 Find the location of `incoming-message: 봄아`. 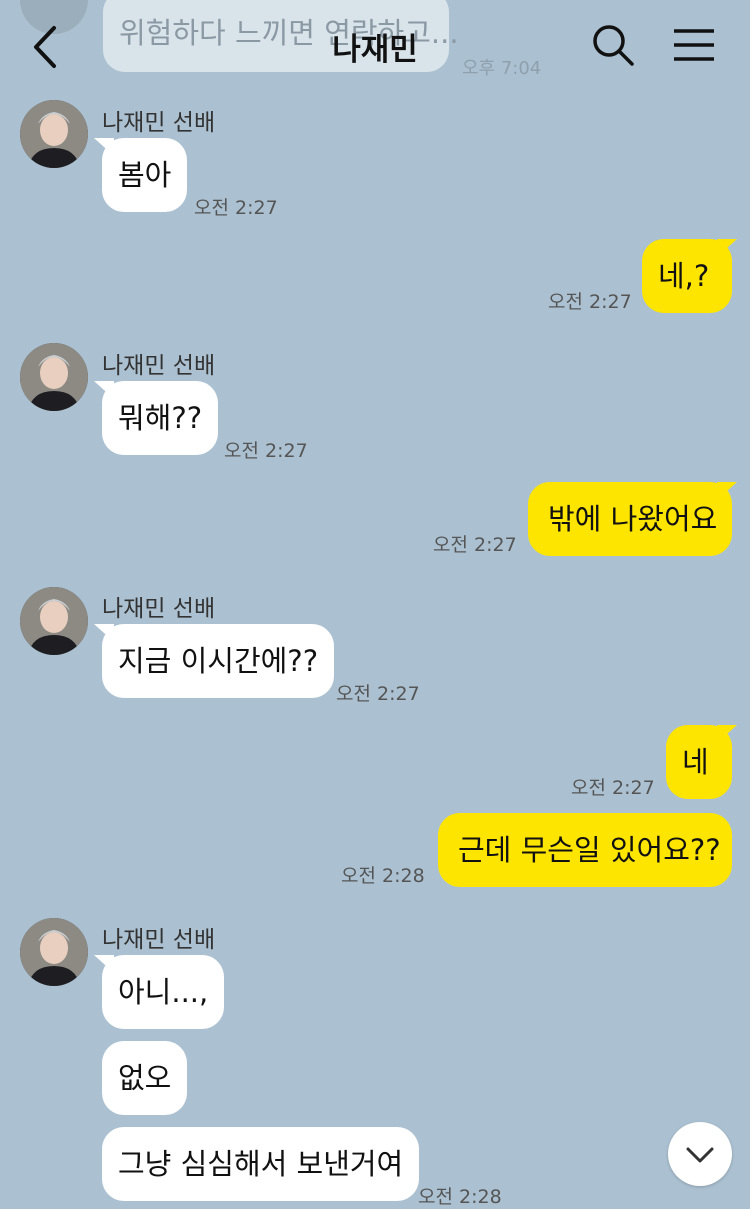

incoming-message: 봄아 is located at coordinates (145, 175).